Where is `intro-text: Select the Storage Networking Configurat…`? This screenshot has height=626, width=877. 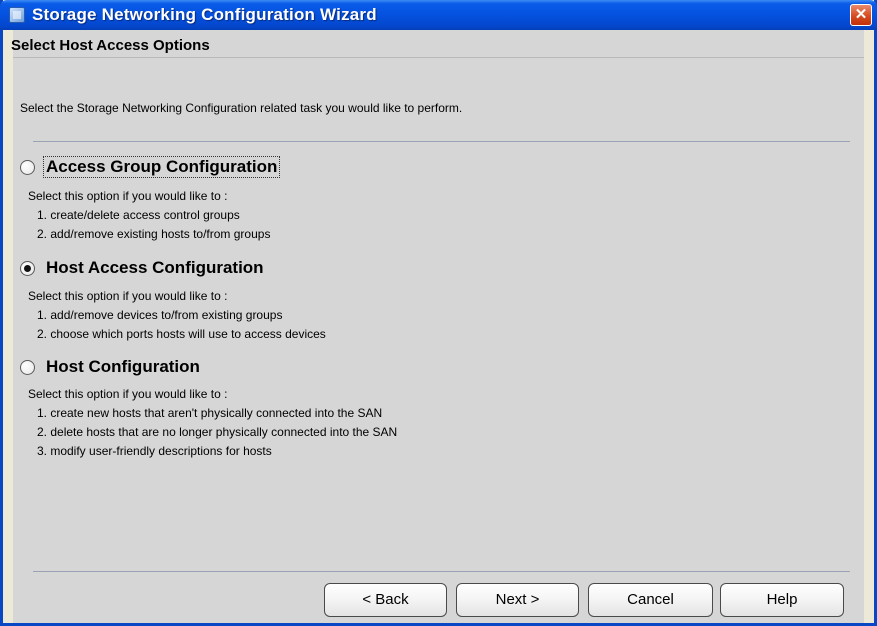 intro-text: Select the Storage Networking Configurat… is located at coordinates (241, 108).